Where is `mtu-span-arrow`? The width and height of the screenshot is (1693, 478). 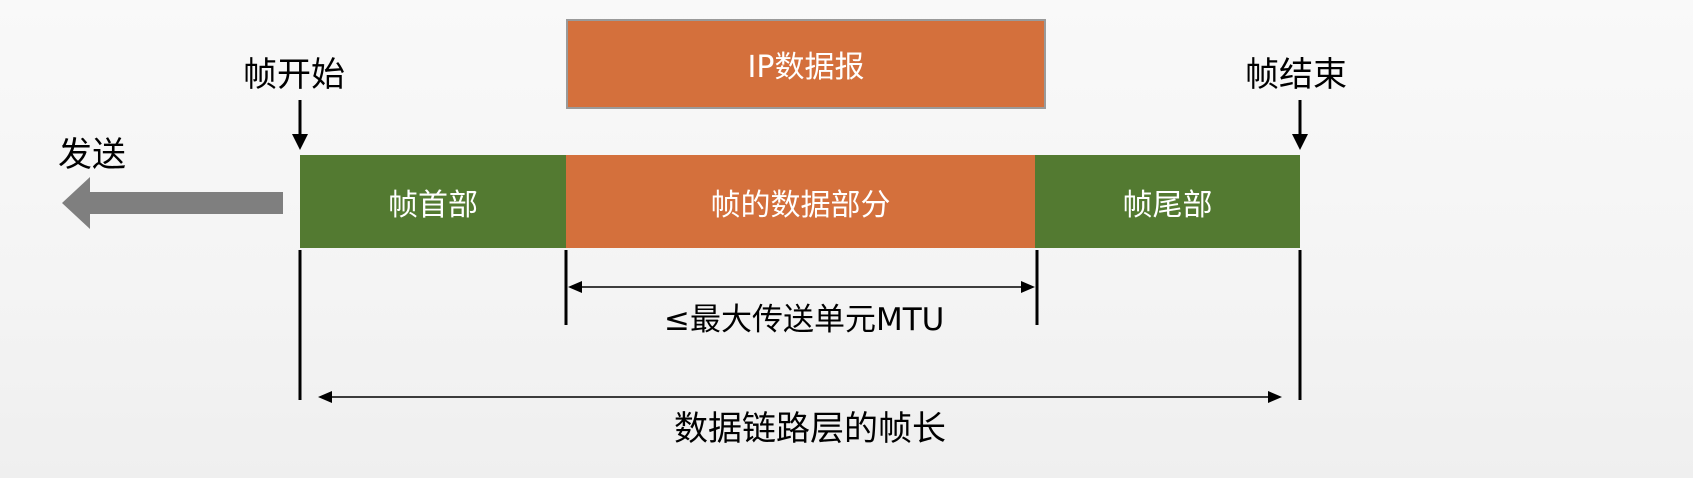
mtu-span-arrow is located at coordinates (801, 287).